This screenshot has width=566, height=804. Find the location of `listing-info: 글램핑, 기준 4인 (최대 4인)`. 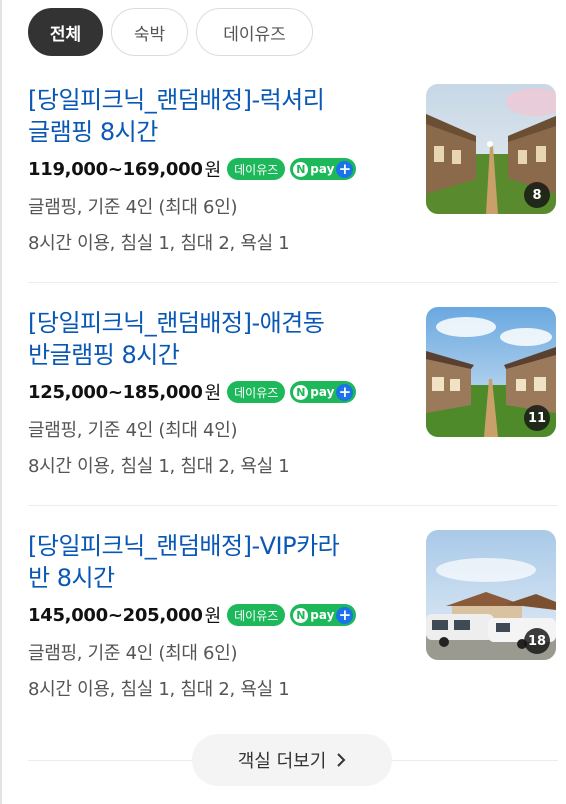

listing-info: 글램핑, 기준 4인 (최대 4인) is located at coordinates (133, 430).